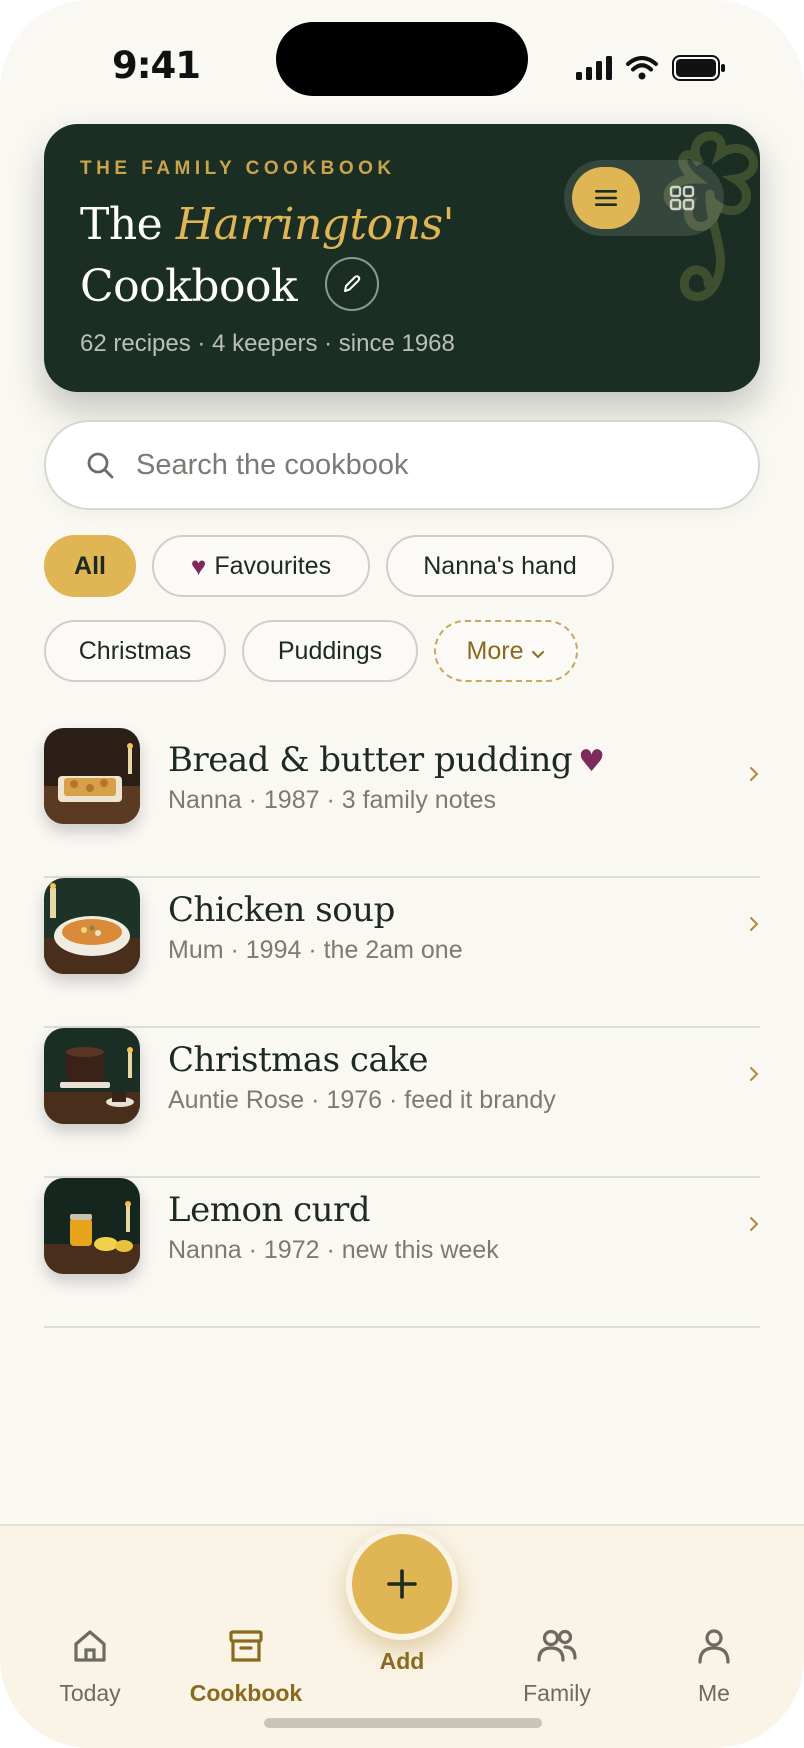 The width and height of the screenshot is (804, 1748). What do you see at coordinates (557, 1666) in the screenshot?
I see `tab-family: Family` at bounding box center [557, 1666].